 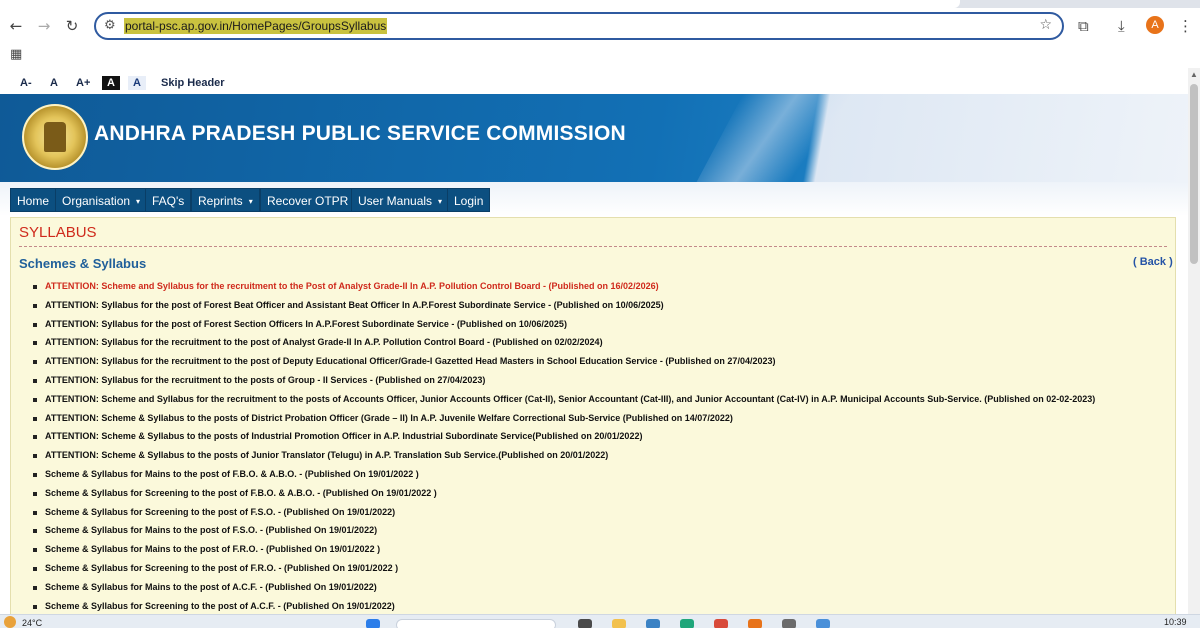 I want to click on accessibility-bar: A- A A+ A A Skip Header, so click(x=594, y=81).